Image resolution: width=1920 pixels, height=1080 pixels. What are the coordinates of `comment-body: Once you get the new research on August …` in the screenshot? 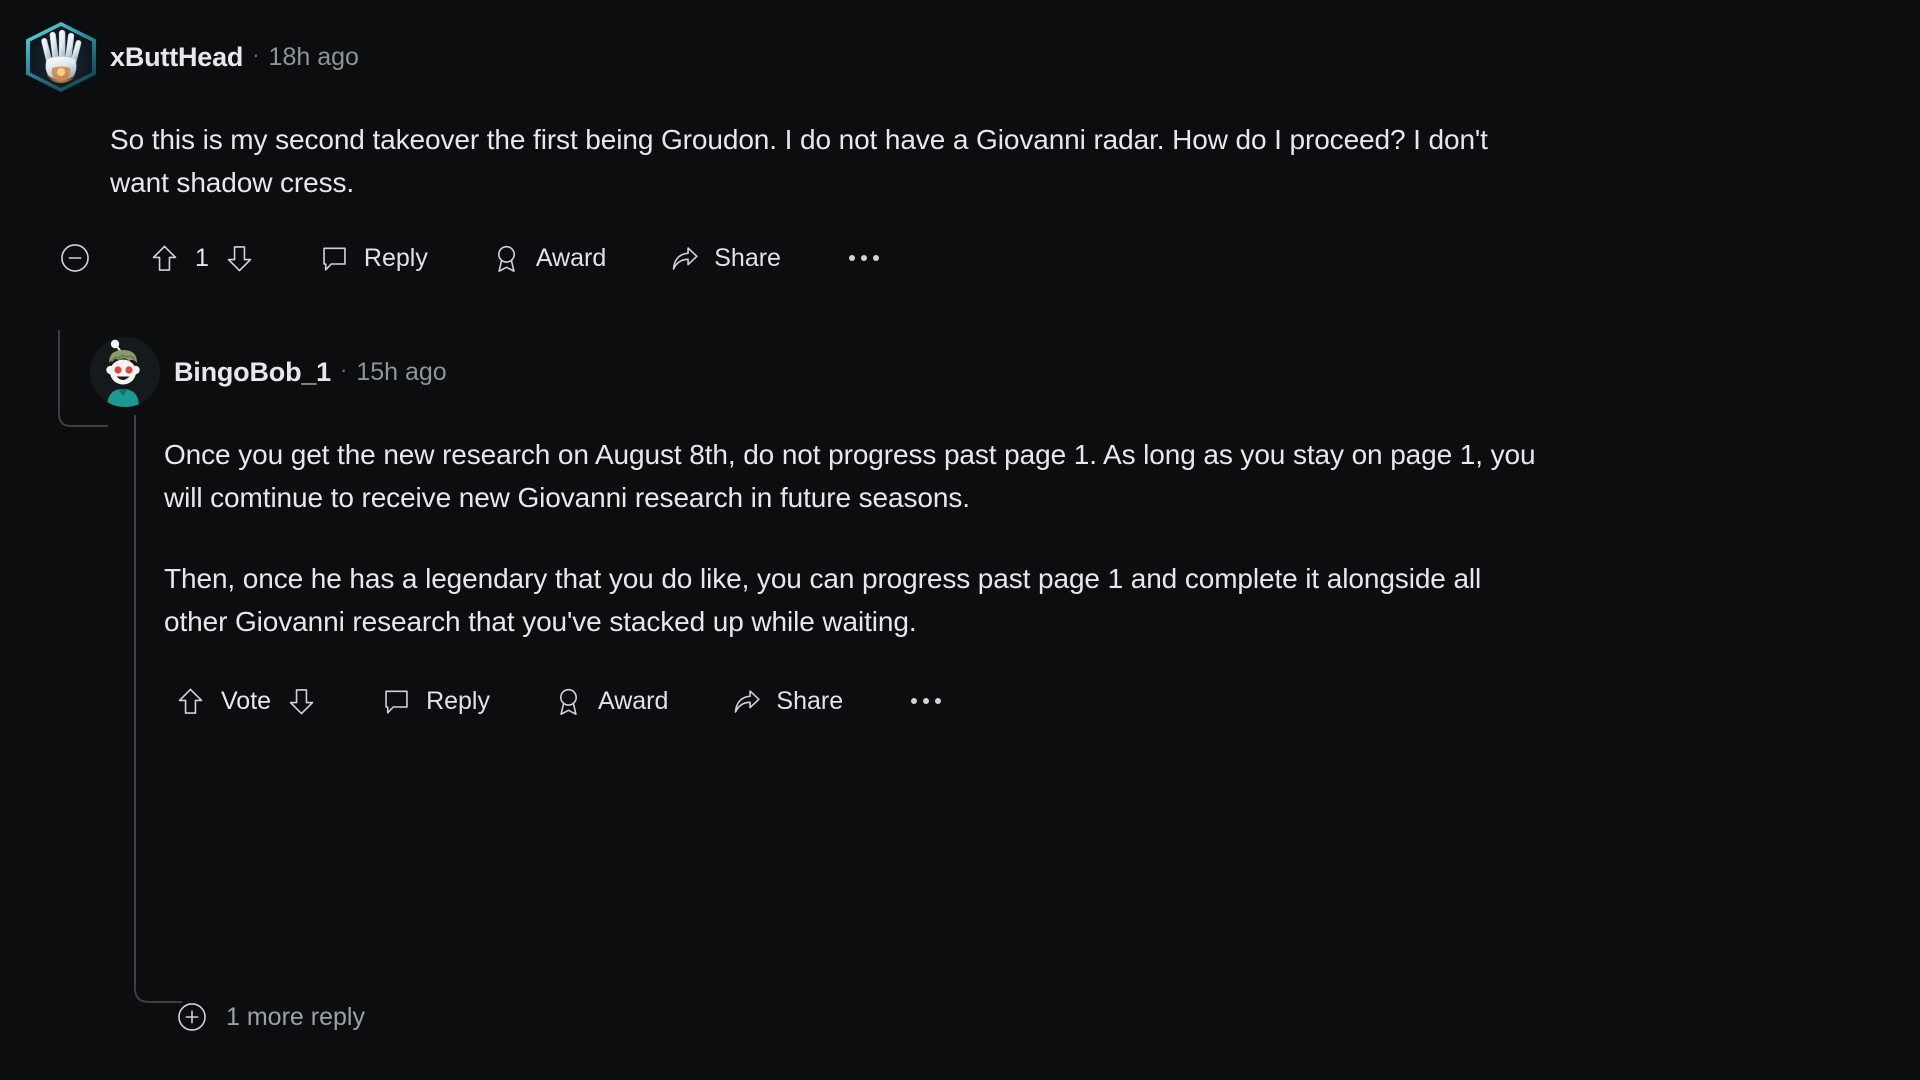 It's located at (853, 538).